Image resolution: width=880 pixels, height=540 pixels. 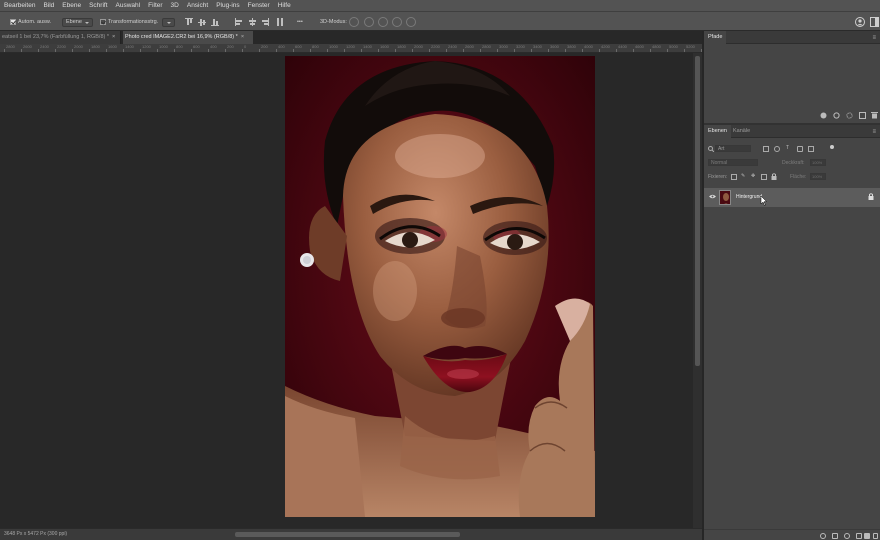 I want to click on auto-select-label: Autom. ausw., so click(x=35, y=22).